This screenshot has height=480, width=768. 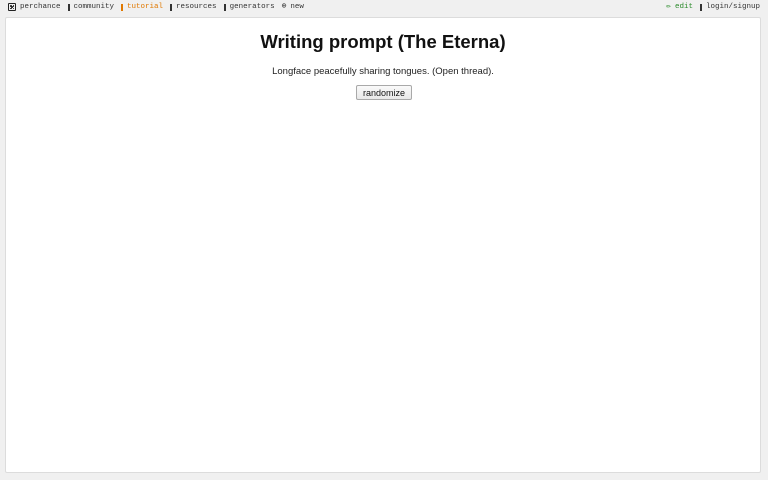 I want to click on nav-item-generators: generators, so click(x=249, y=7).